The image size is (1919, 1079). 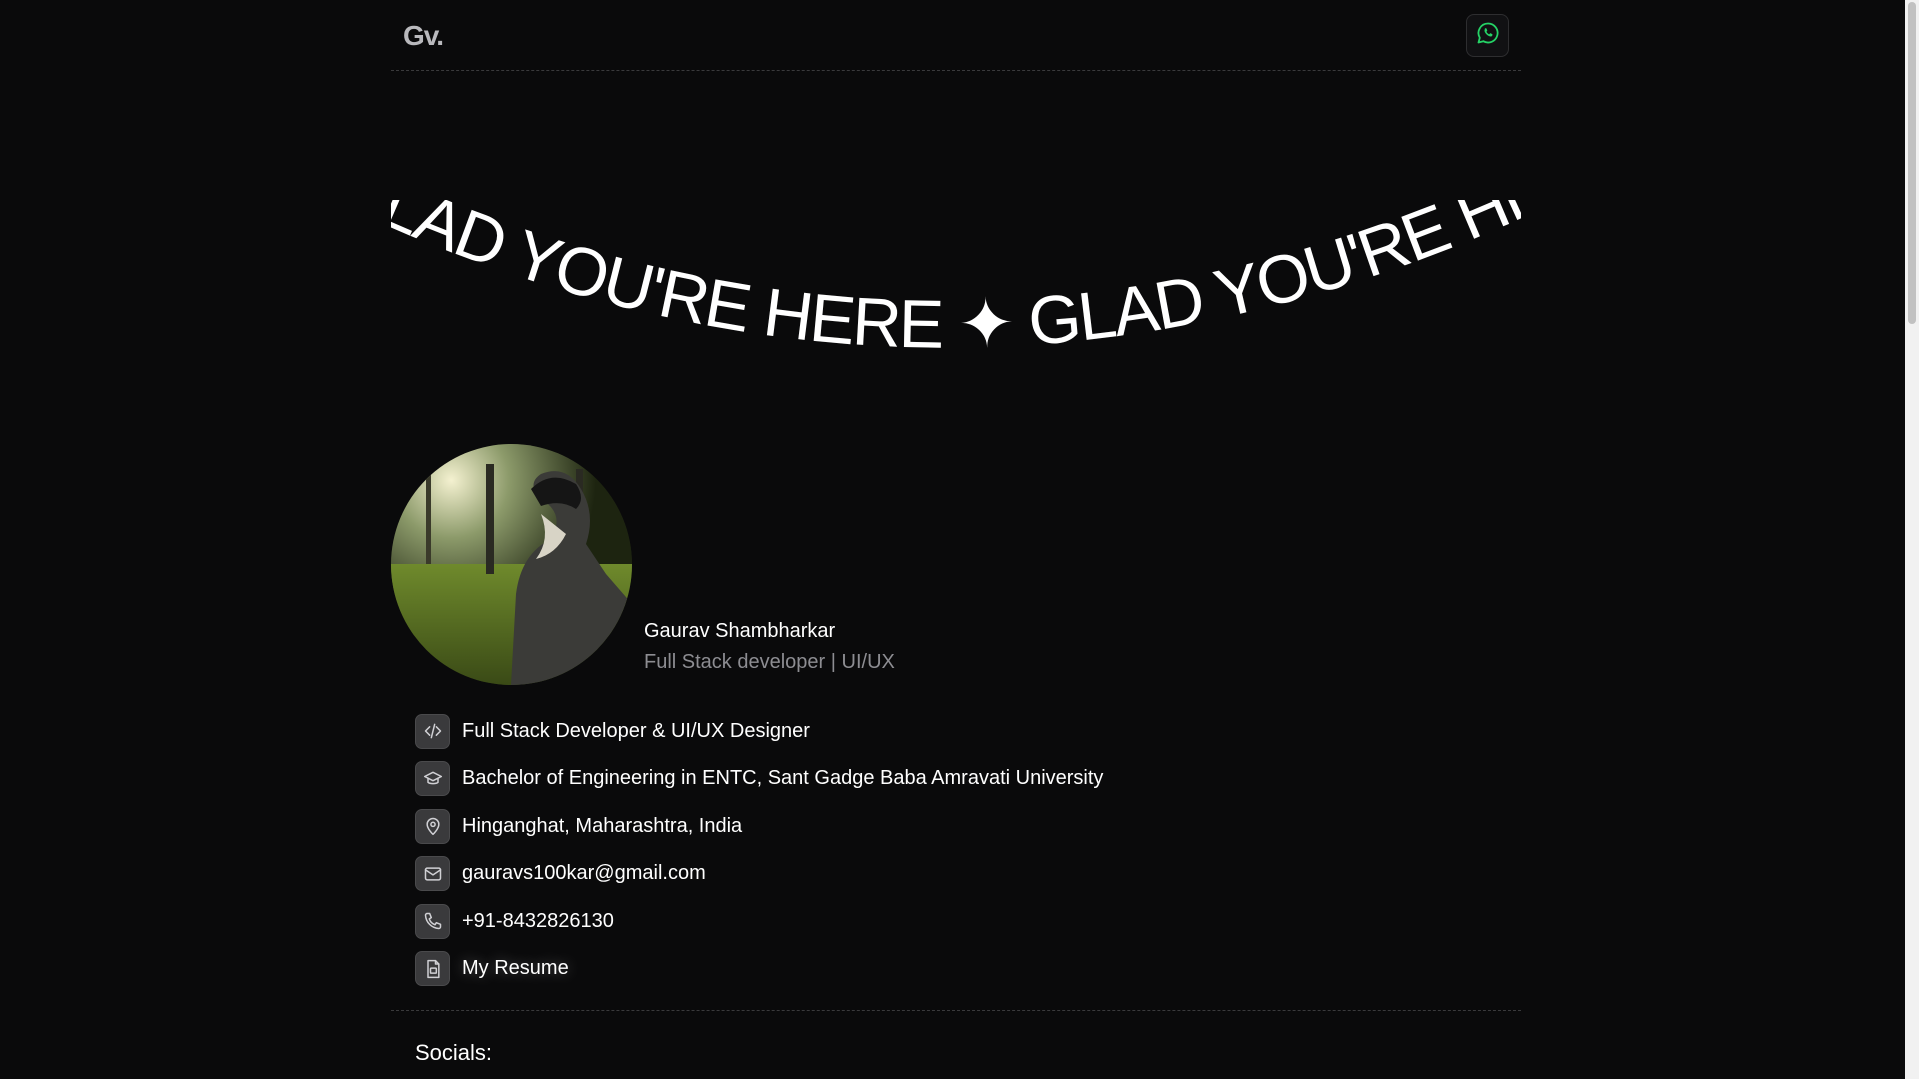 I want to click on profile-name: Gaurav Shambharkar, so click(x=740, y=631).